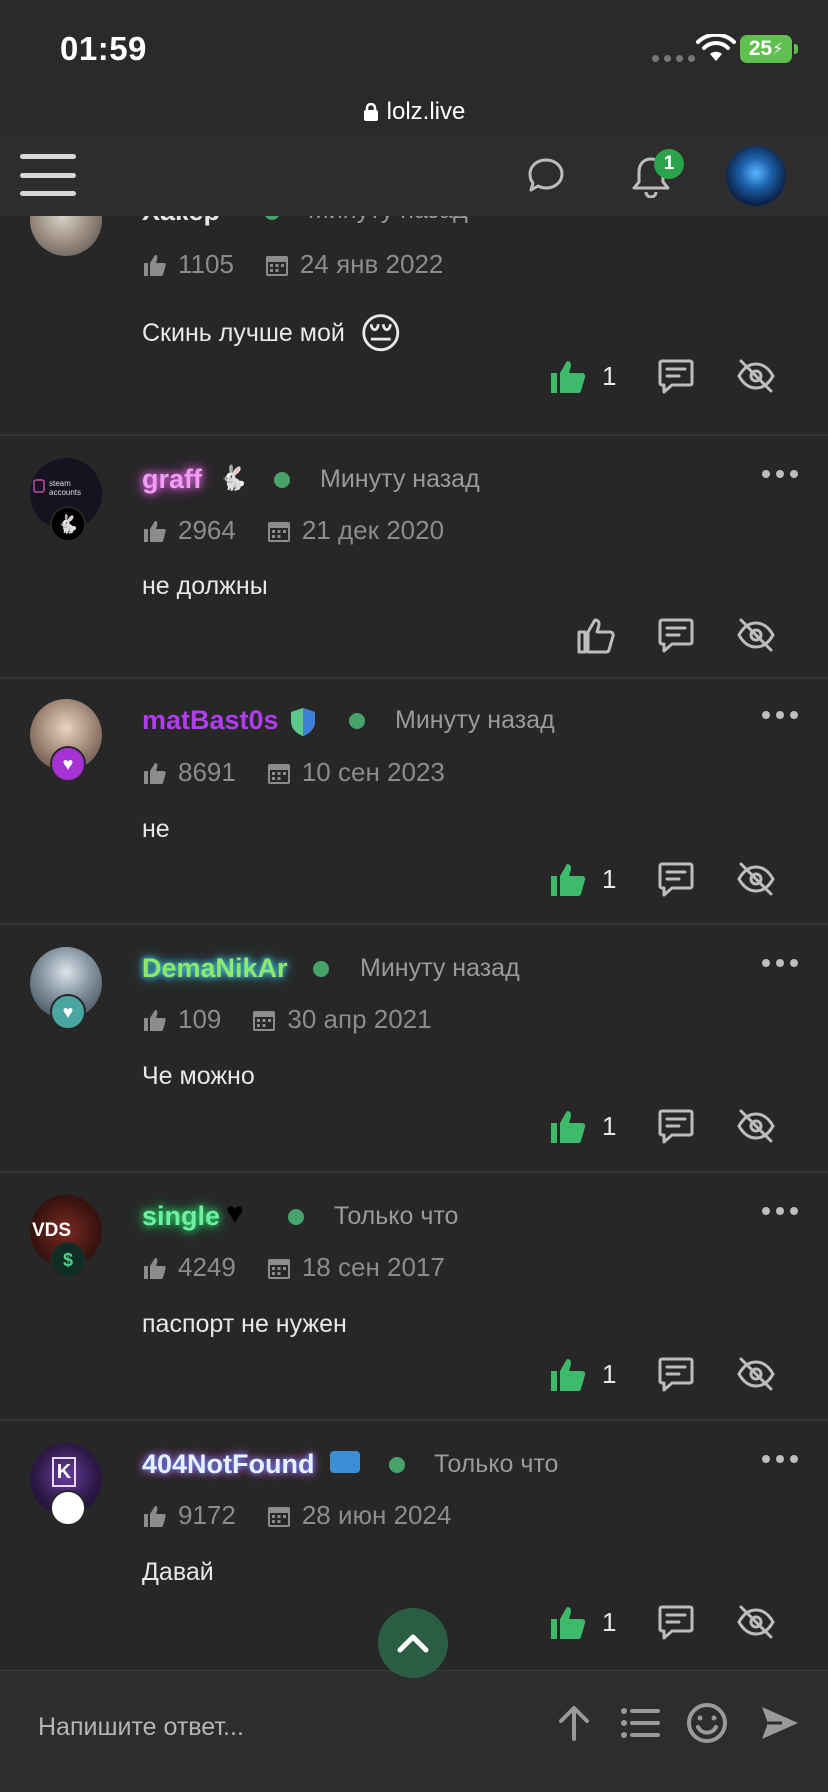 The width and height of the screenshot is (828, 1792). I want to click on menu-icon, so click(48, 175).